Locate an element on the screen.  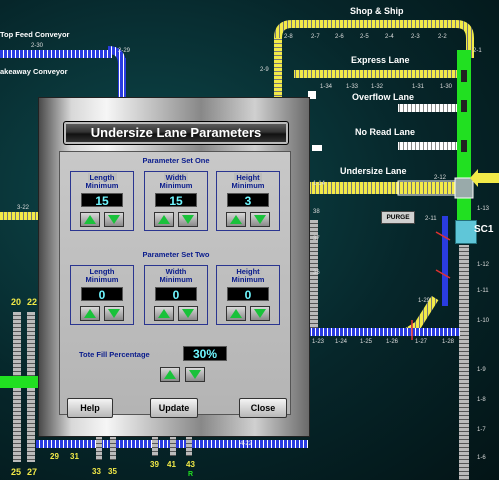
set-one-length-down-button is located at coordinates (114, 219).